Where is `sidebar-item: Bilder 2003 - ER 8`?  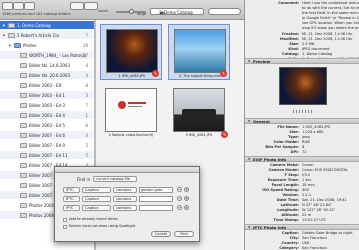
sidebar-item: Bilder 2003 - ER 8 is located at coordinates (47, 85).